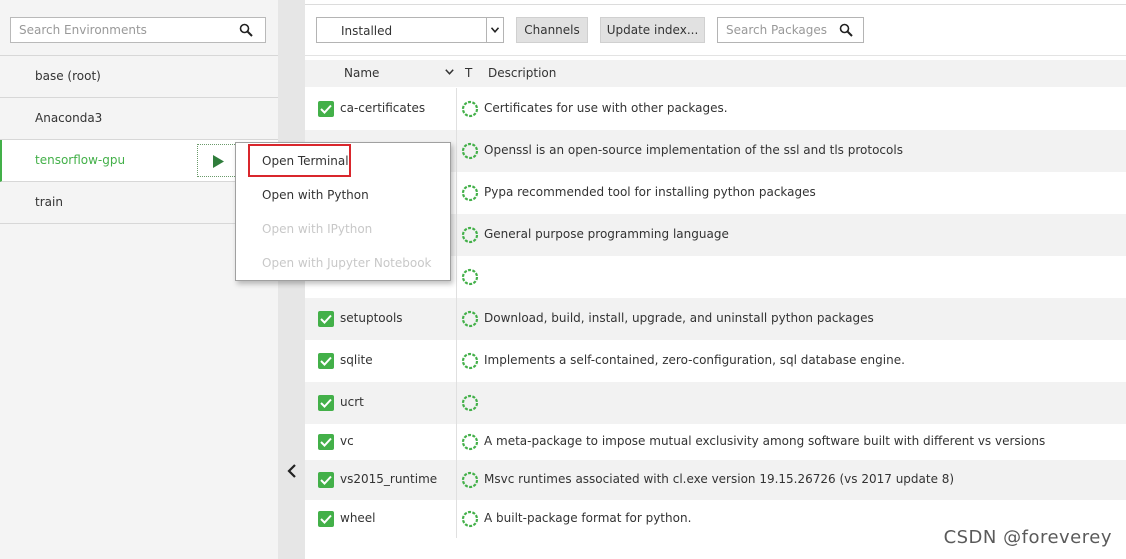  What do you see at coordinates (410, 30) in the screenshot?
I see `package-filter-dropdown: Installed` at bounding box center [410, 30].